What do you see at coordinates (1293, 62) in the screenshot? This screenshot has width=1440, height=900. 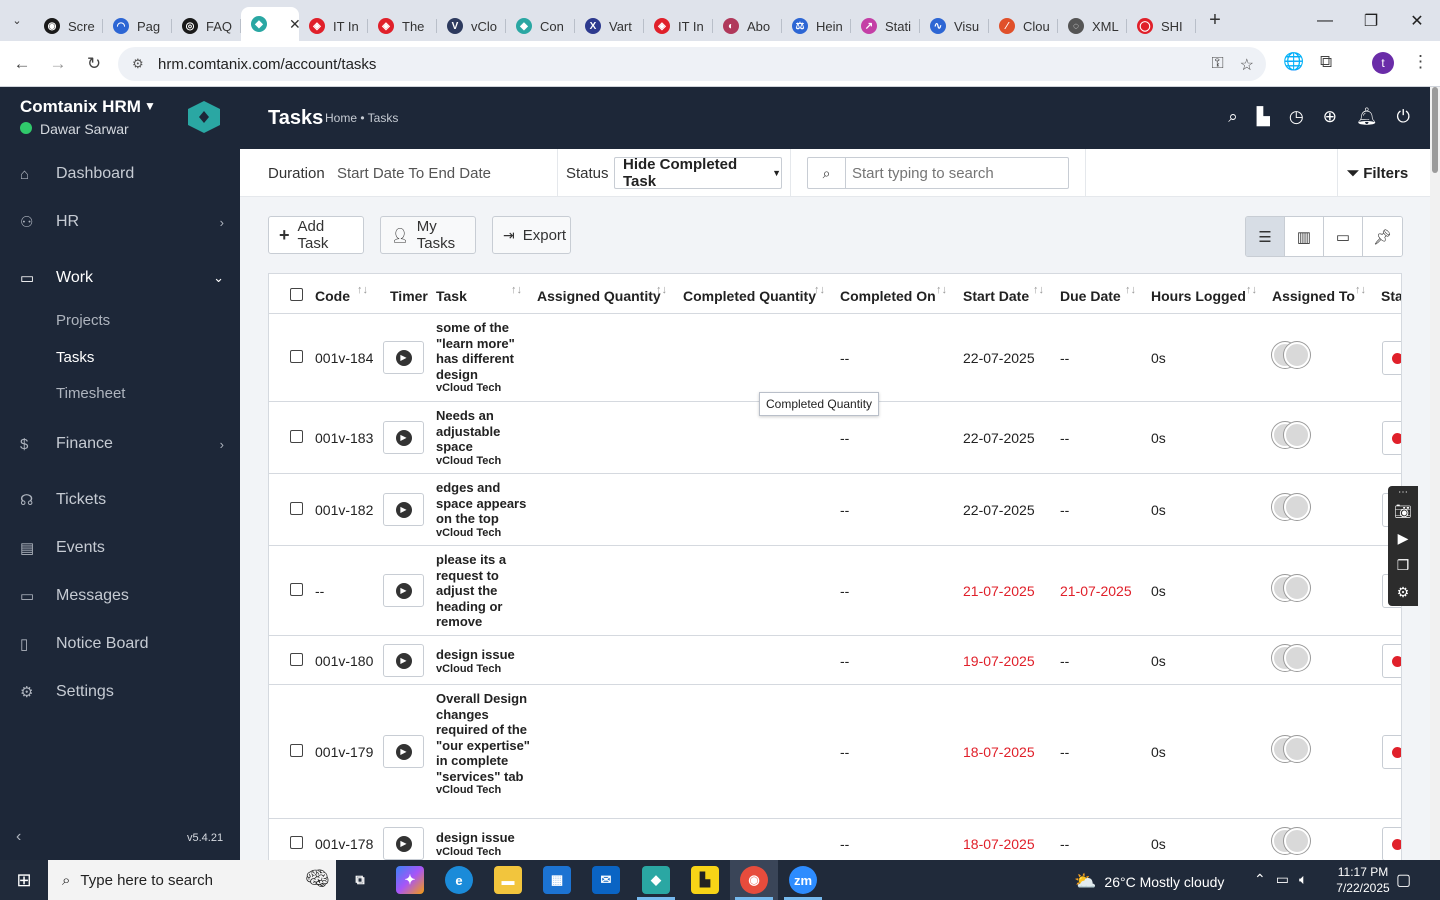 I see `translate-icon: 🌐` at bounding box center [1293, 62].